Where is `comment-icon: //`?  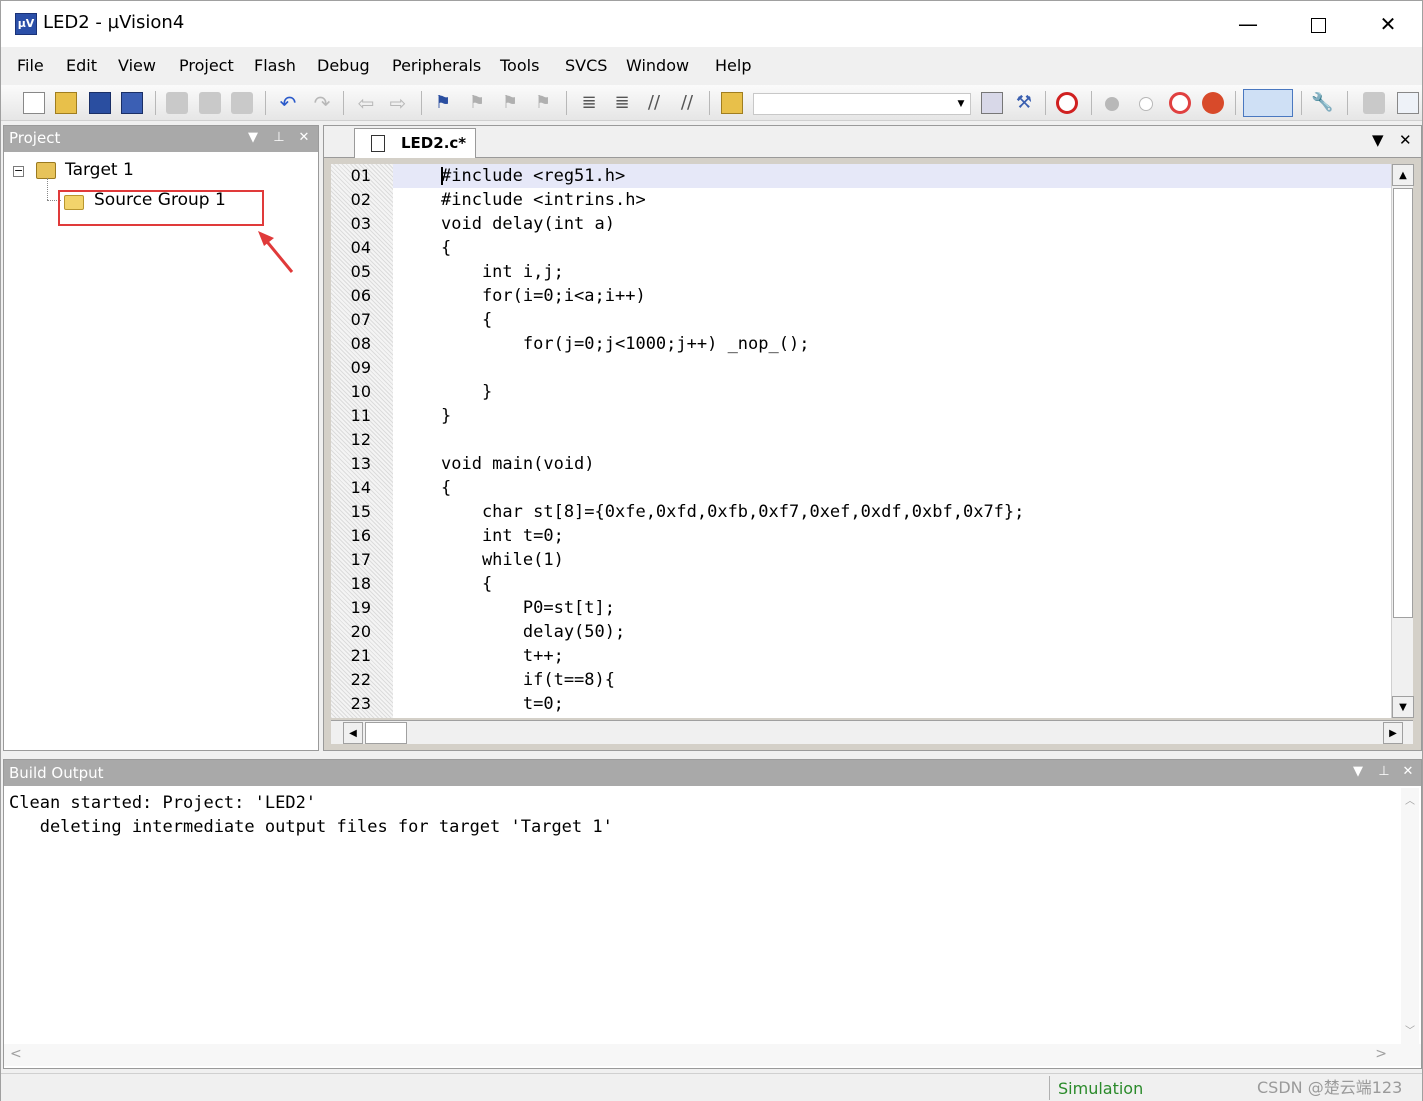 comment-icon: // is located at coordinates (654, 103).